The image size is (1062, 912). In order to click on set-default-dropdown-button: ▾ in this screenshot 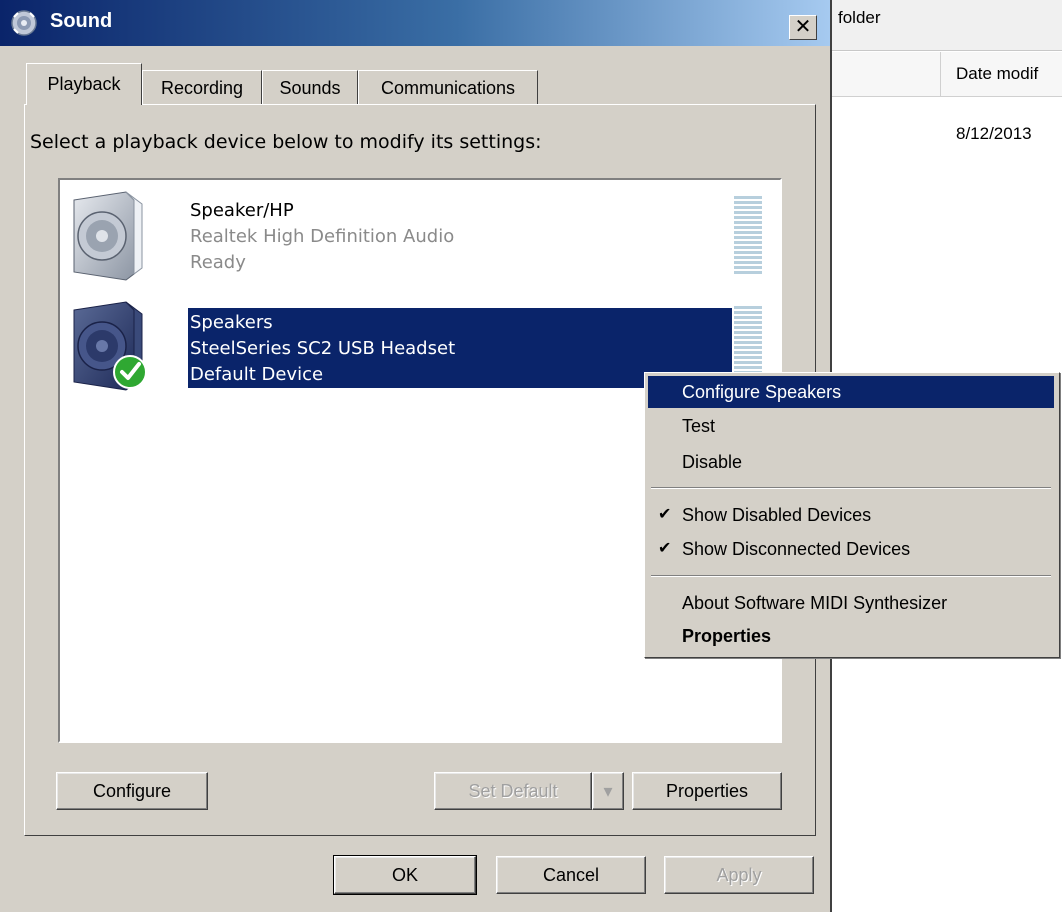, I will do `click(608, 791)`.